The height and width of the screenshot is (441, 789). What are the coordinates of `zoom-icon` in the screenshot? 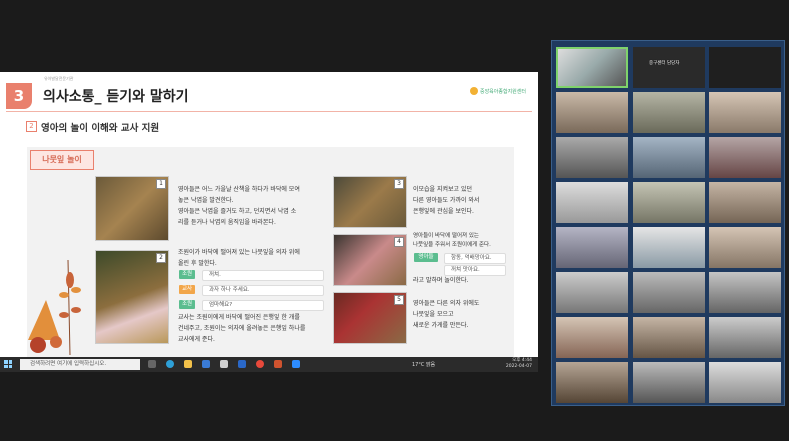 It's located at (296, 364).